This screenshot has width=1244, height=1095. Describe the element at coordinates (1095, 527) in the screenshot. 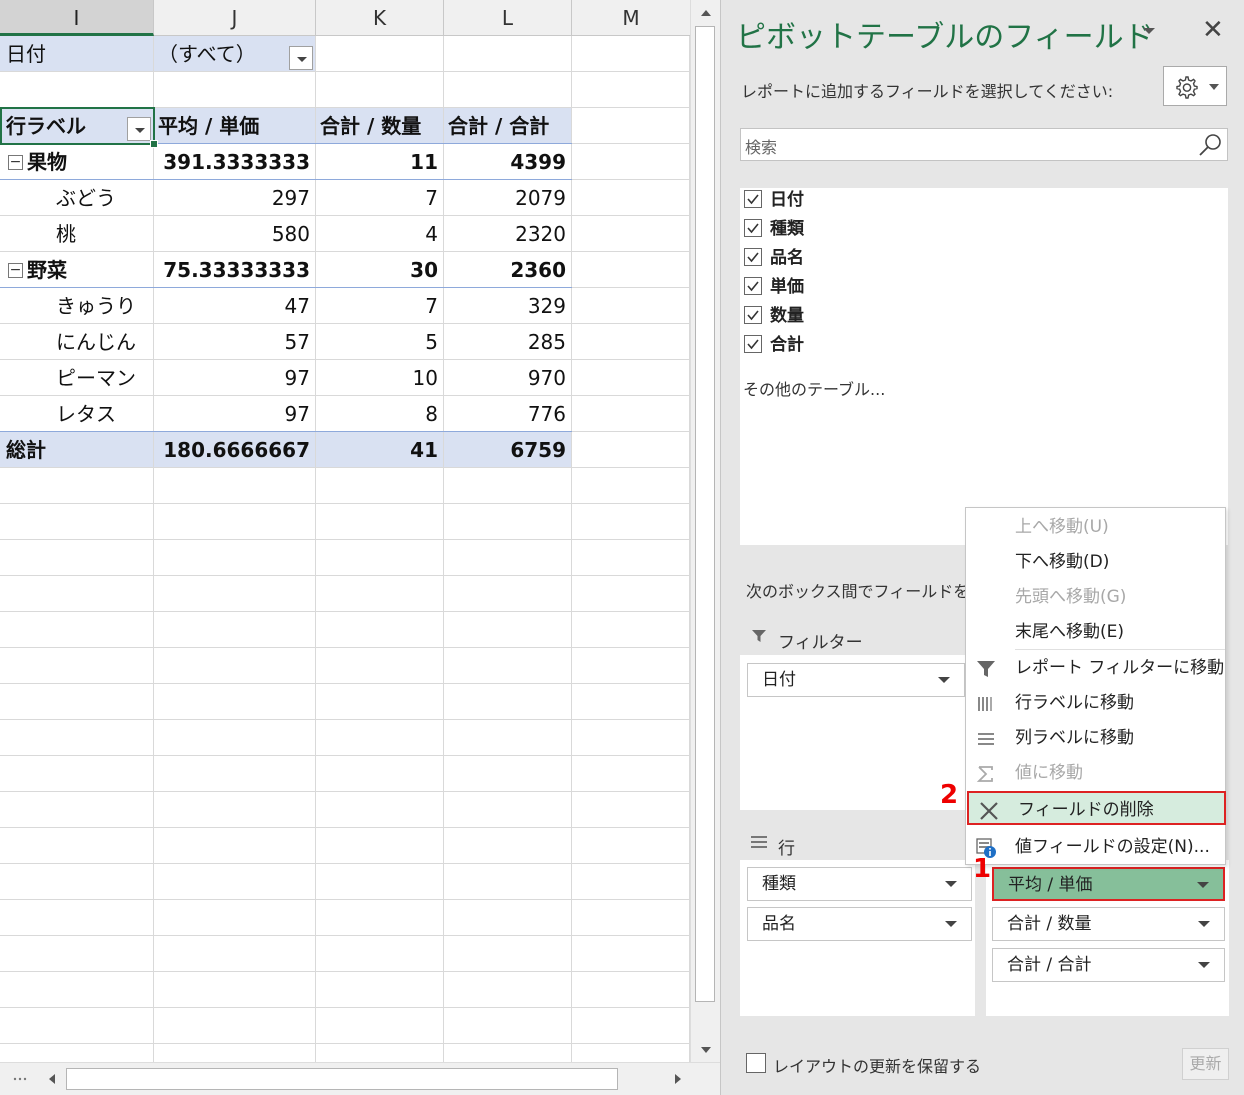

I see `menu-item-move-up: 上へ移動(U)` at that location.